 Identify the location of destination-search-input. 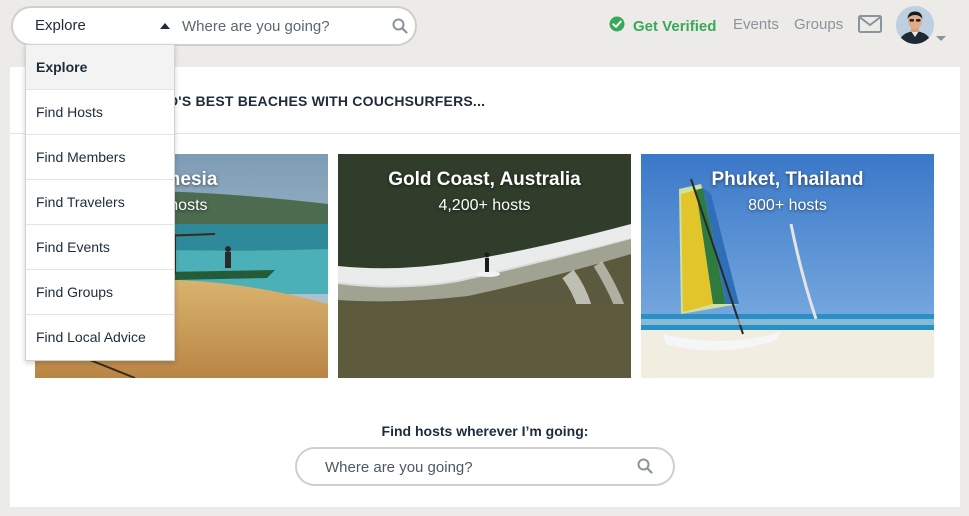
(470, 467).